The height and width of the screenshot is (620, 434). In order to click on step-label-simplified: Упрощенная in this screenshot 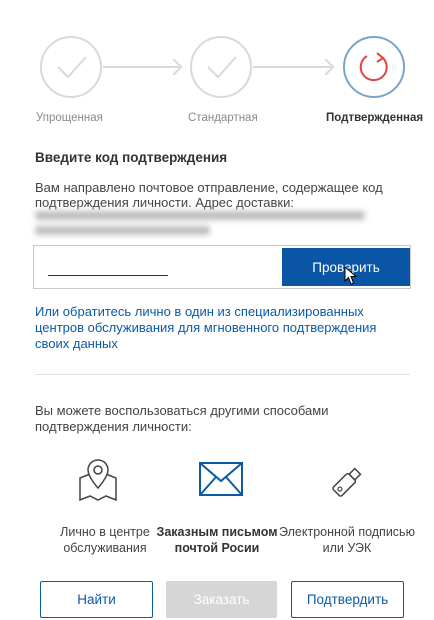, I will do `click(69, 118)`.